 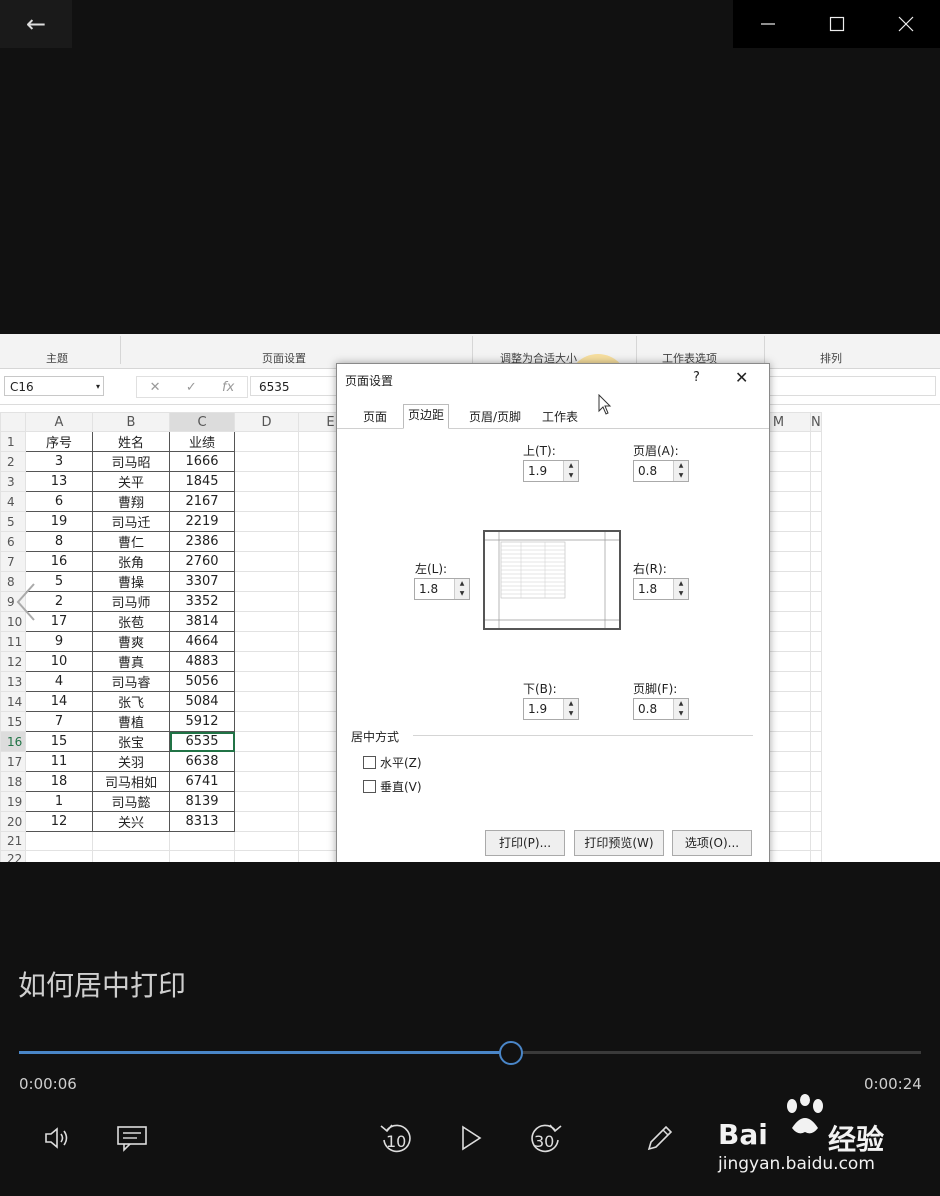 What do you see at coordinates (13, 801) in the screenshot?
I see `row-header: 19` at bounding box center [13, 801].